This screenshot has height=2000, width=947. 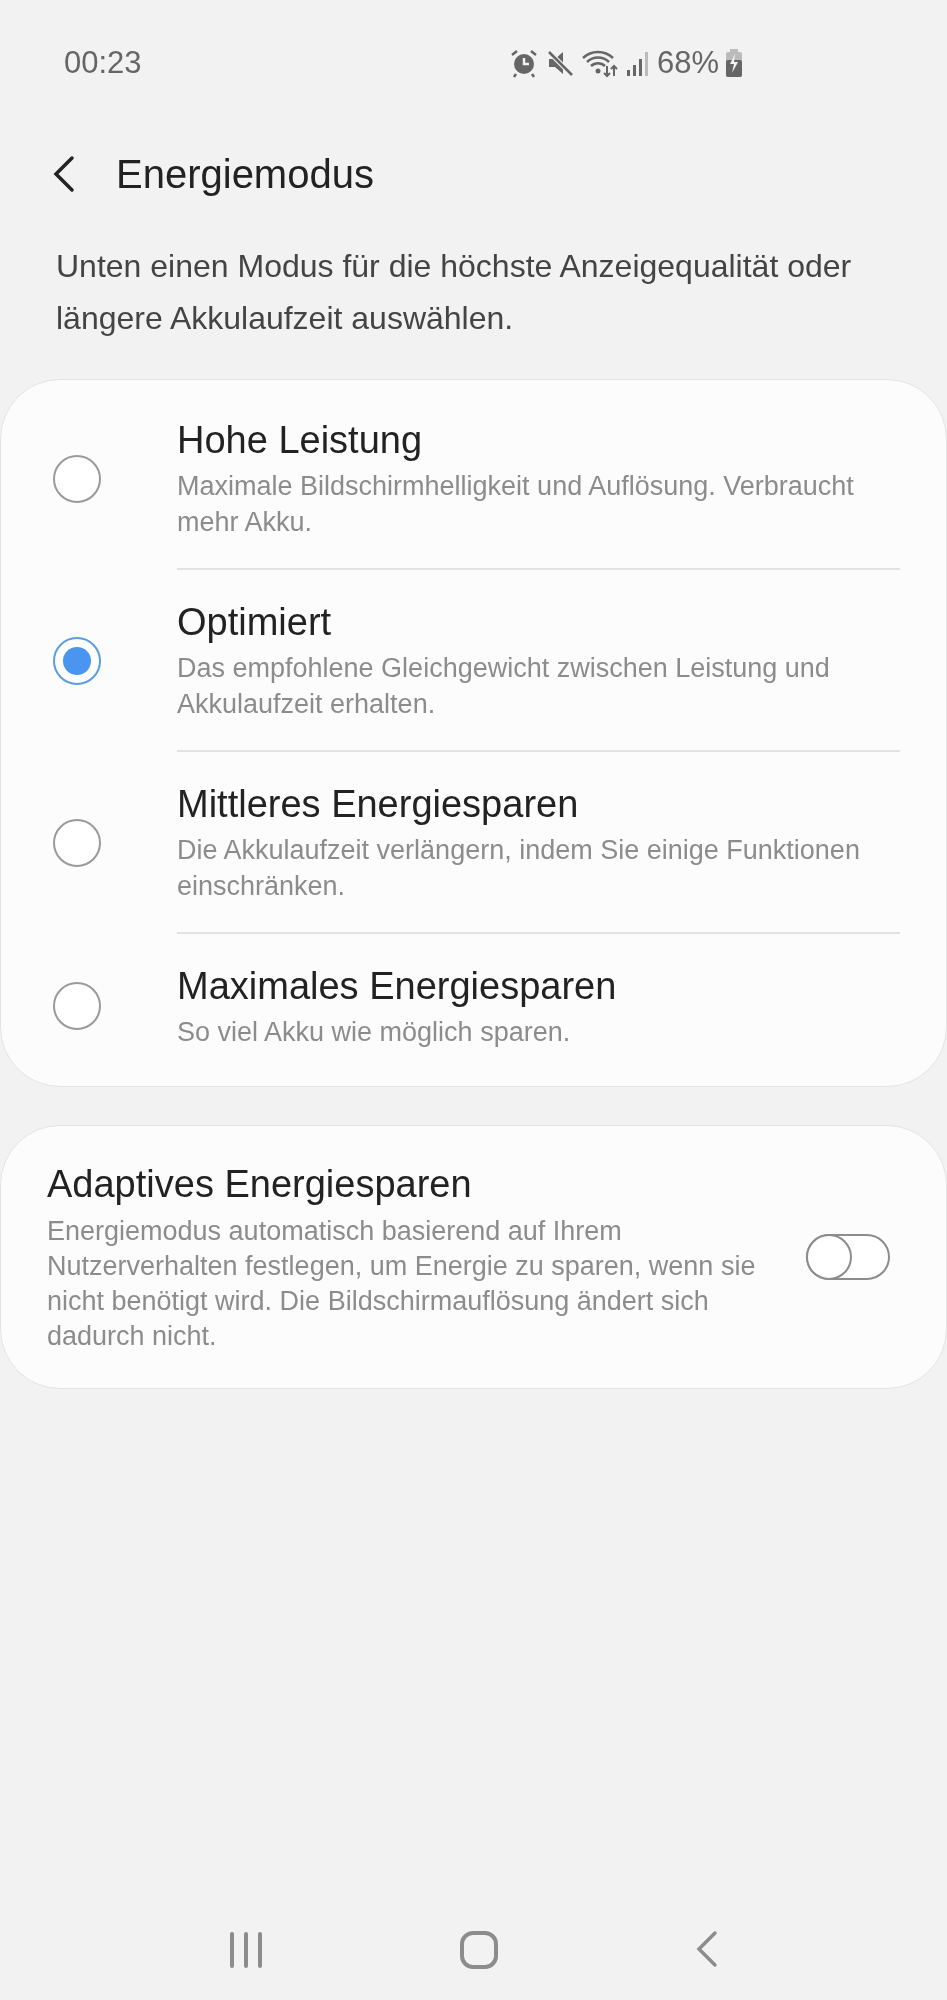 I want to click on back-icon, so click(x=64, y=174).